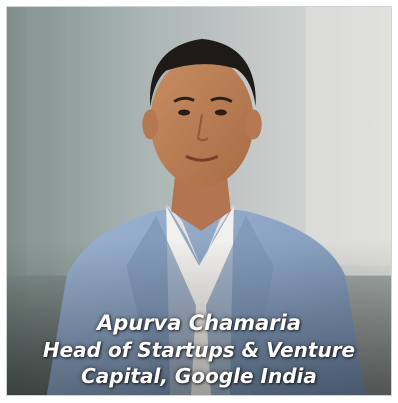 This screenshot has height=403, width=398. What do you see at coordinates (199, 323) in the screenshot?
I see `person-name: Apurva Chamaria` at bounding box center [199, 323].